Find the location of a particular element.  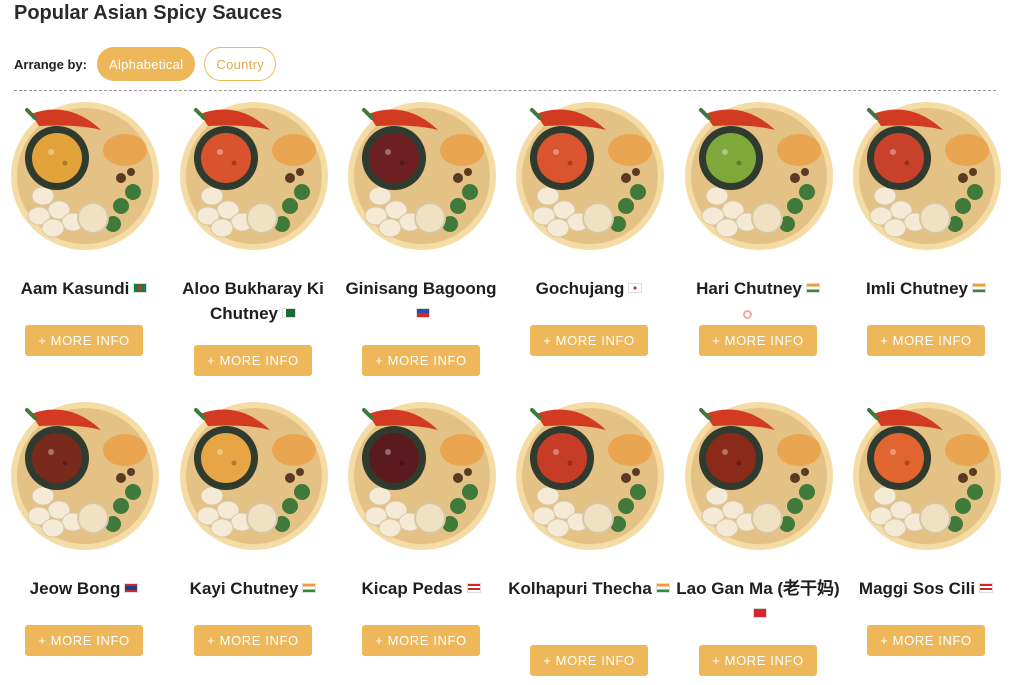

sauce-name-text: Gochujang is located at coordinates (580, 288).